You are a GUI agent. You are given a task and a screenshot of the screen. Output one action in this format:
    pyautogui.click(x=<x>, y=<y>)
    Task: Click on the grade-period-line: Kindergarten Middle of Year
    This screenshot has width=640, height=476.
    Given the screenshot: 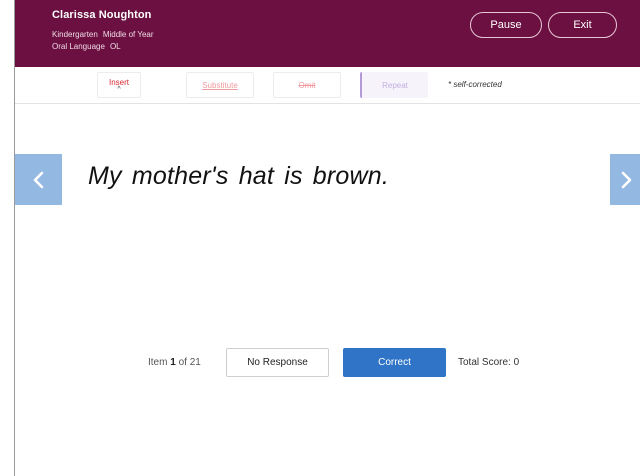 What is the action you would take?
    pyautogui.click(x=103, y=34)
    